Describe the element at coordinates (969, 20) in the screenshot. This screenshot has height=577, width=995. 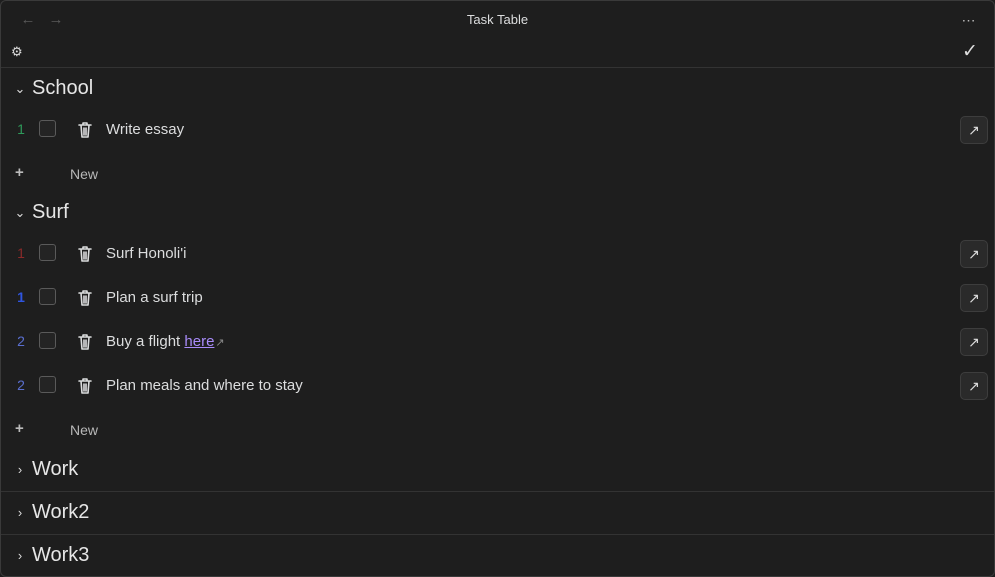
I see `more-horizontal-icon: ⋯` at that location.